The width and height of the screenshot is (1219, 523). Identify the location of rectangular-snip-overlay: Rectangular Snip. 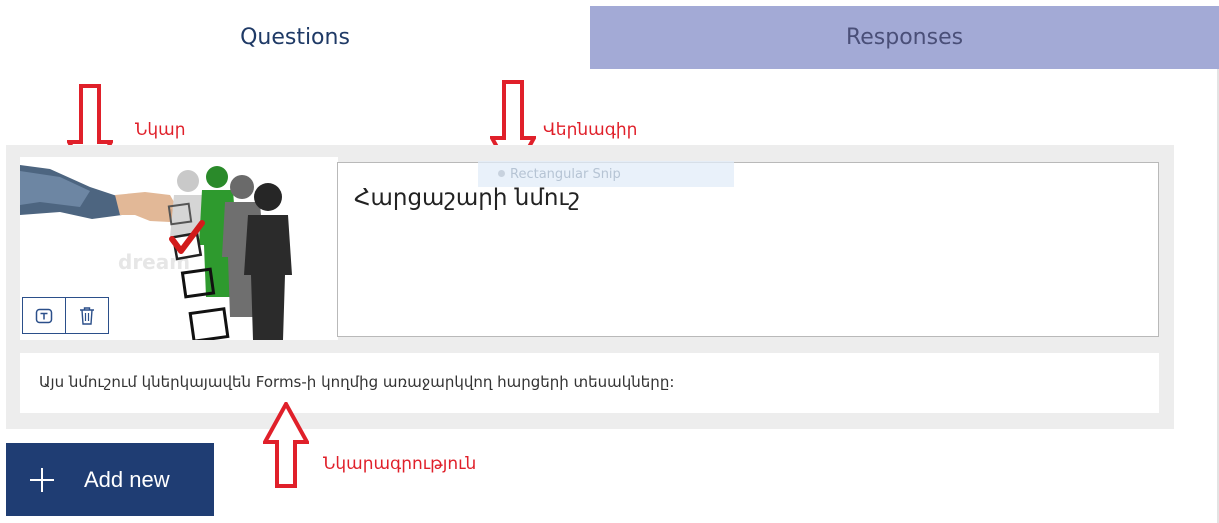
(606, 174).